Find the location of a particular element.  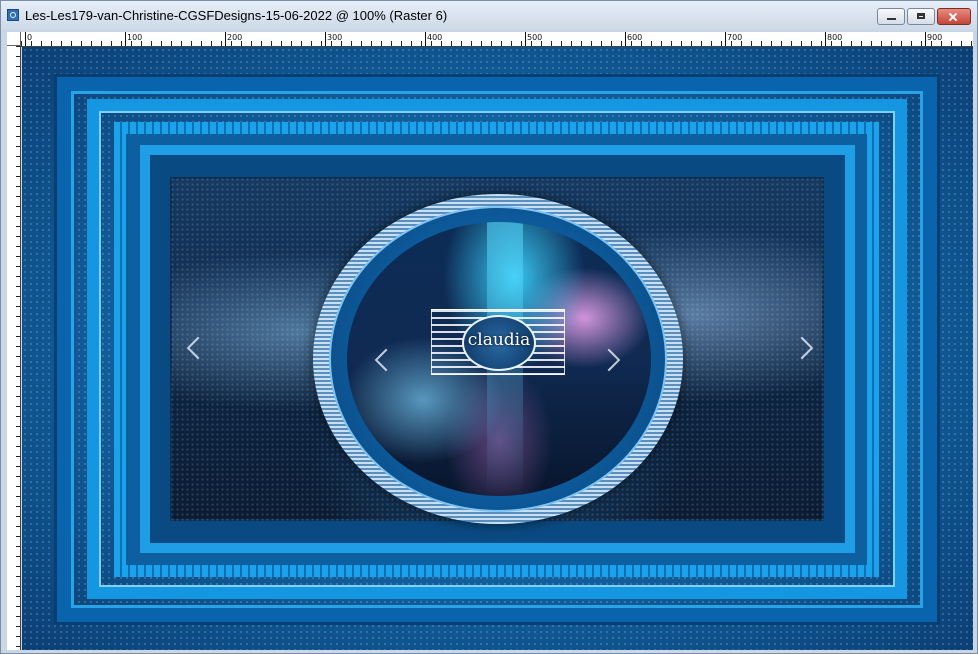

ruler-label-600: 600 is located at coordinates (635, 37).